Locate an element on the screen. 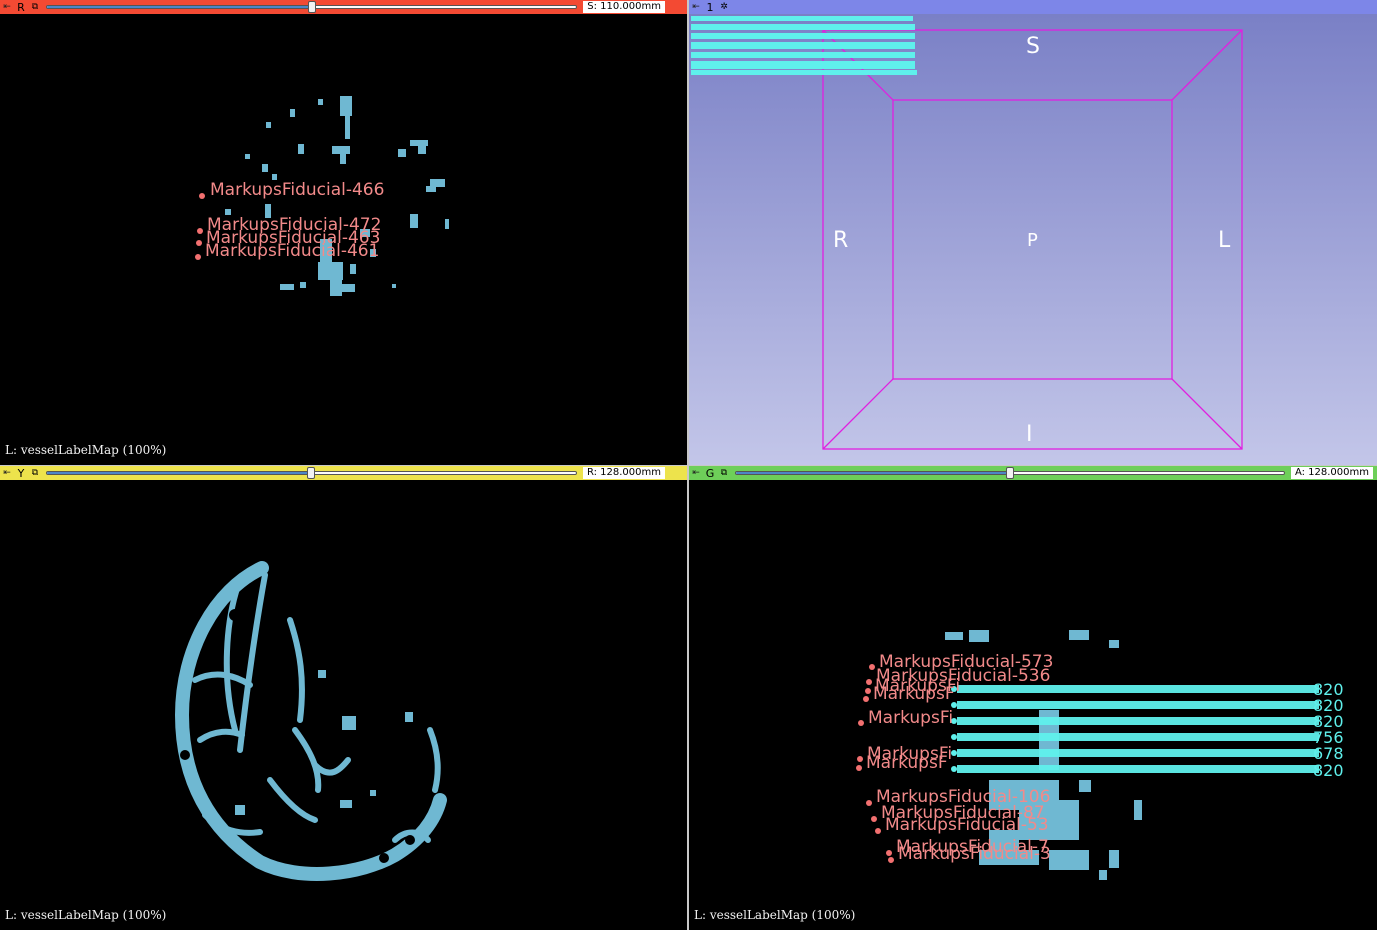 The width and height of the screenshot is (1377, 930). fiducial-label: MarkupsFiducial-461 is located at coordinates (292, 251).